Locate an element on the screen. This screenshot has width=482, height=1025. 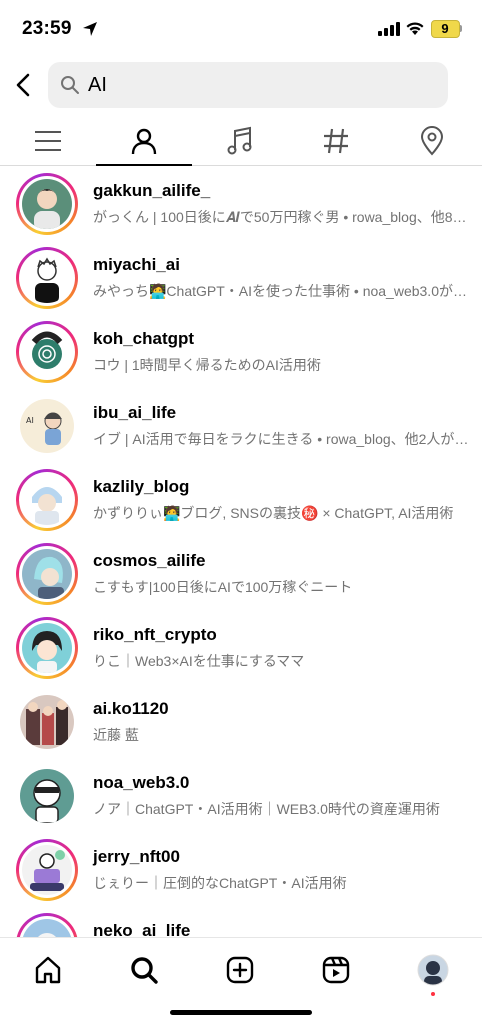
username: neko_ai_life is located at coordinates (142, 929).